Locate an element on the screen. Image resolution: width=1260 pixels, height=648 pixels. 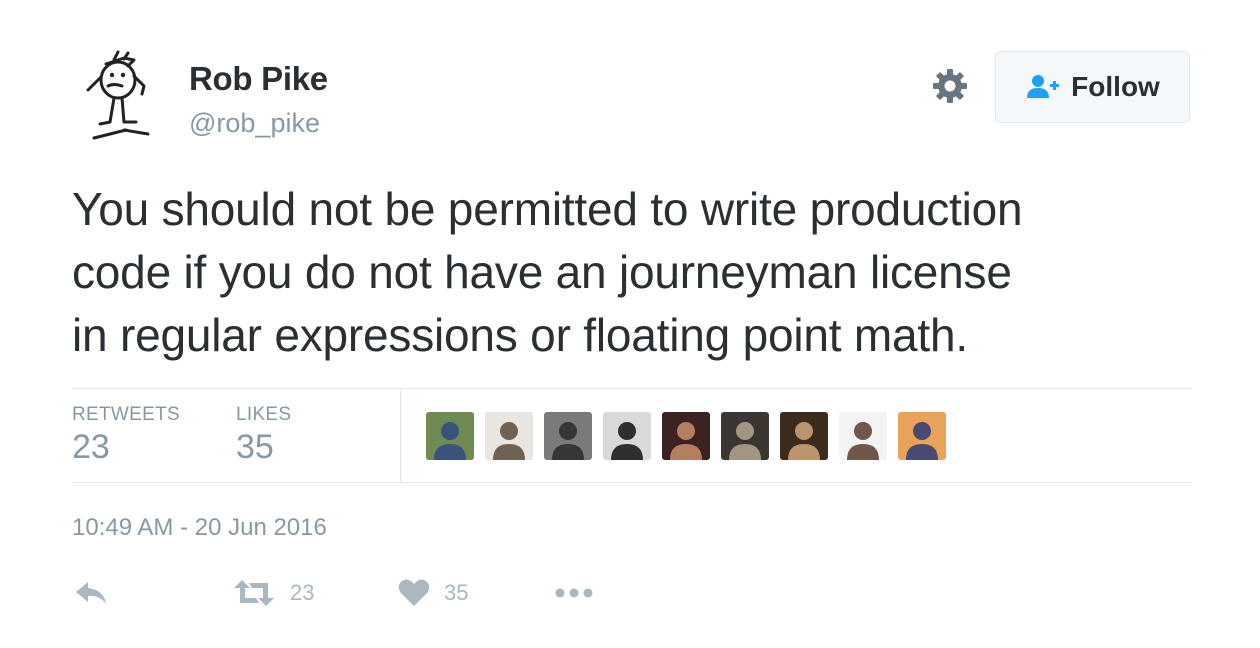
reply-button is located at coordinates (92, 593).